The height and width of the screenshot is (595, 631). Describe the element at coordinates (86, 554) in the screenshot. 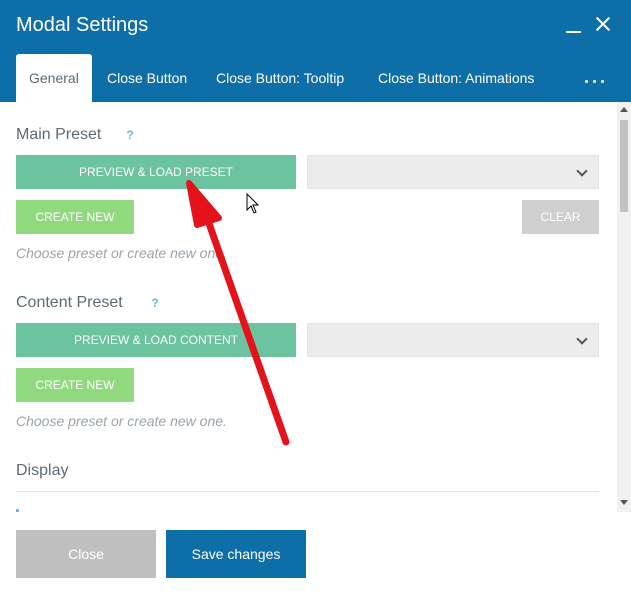

I see `close-button: Close` at that location.